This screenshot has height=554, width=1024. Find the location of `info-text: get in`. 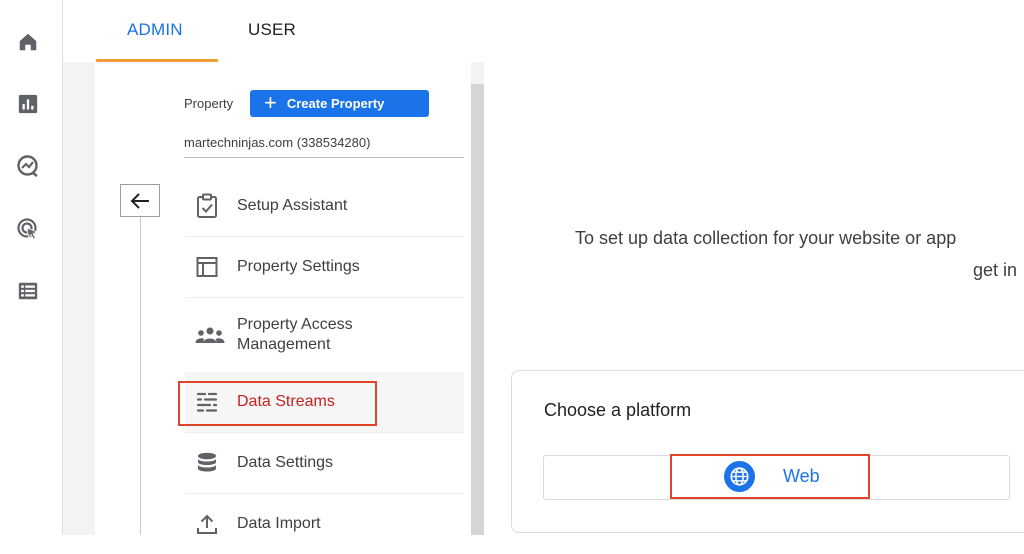

info-text: get in is located at coordinates (995, 270).